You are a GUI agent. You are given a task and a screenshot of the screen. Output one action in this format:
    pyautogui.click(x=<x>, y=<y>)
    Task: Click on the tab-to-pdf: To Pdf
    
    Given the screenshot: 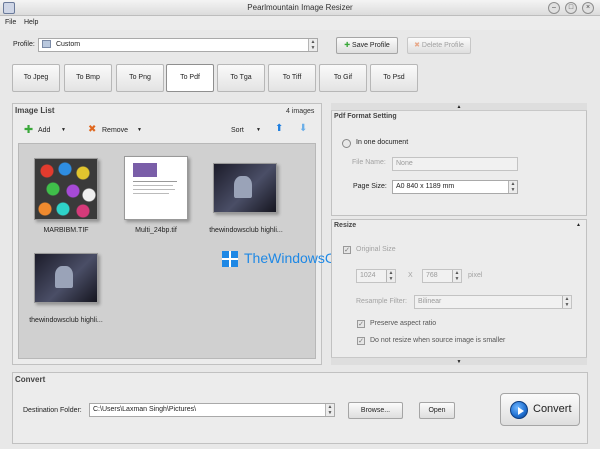 What is the action you would take?
    pyautogui.click(x=190, y=78)
    